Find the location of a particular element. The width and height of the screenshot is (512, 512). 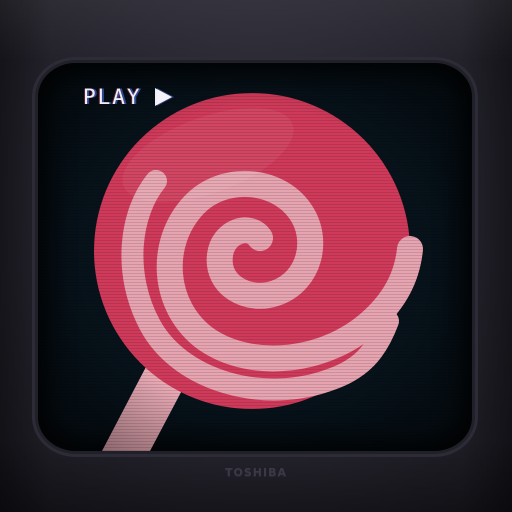

tv-brand-logo: TOSHIBA is located at coordinates (256, 472).